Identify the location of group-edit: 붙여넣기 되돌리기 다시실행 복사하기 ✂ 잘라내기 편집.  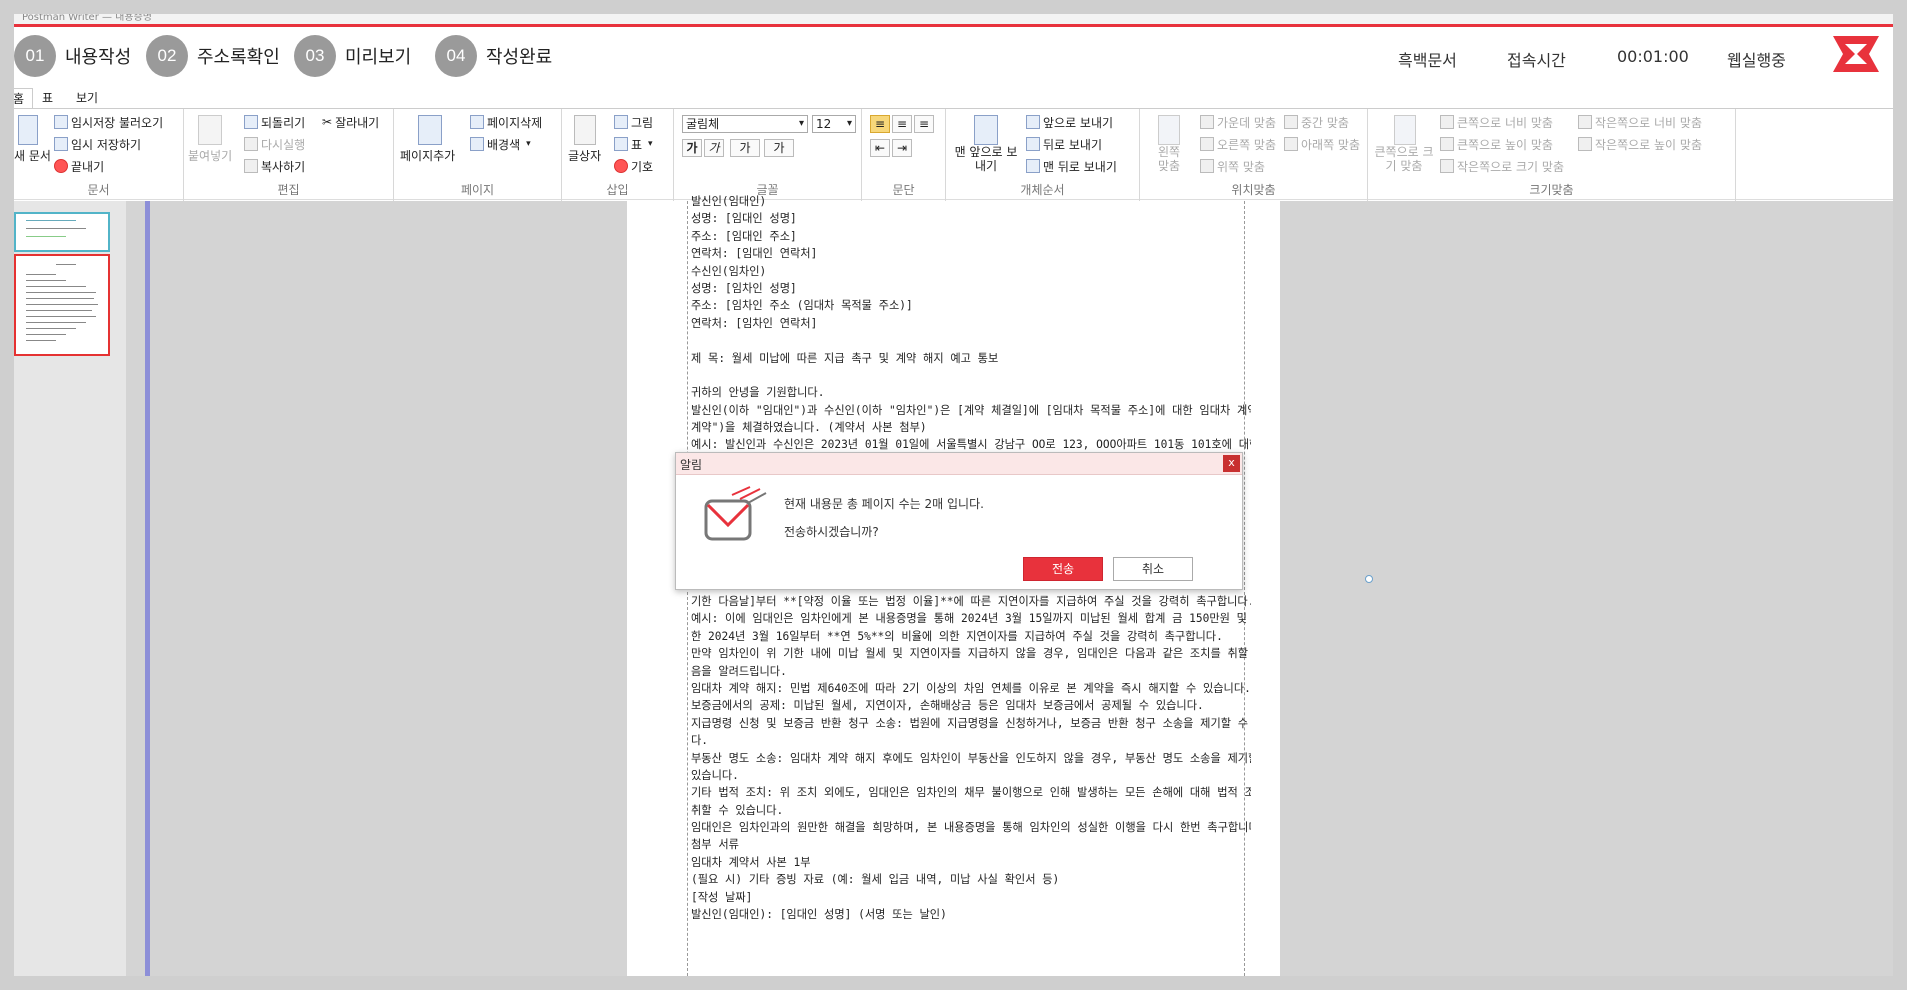
(289, 155).